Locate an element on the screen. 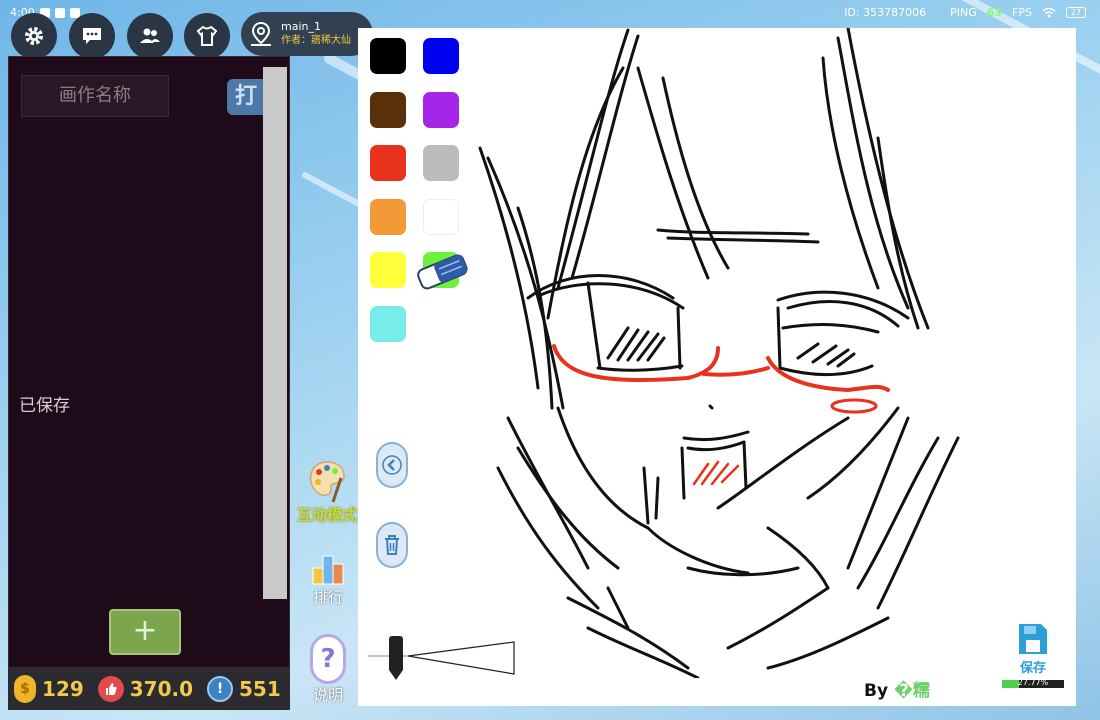 Image resolution: width=1100 pixels, height=720 pixels. wardrobe-button is located at coordinates (207, 36).